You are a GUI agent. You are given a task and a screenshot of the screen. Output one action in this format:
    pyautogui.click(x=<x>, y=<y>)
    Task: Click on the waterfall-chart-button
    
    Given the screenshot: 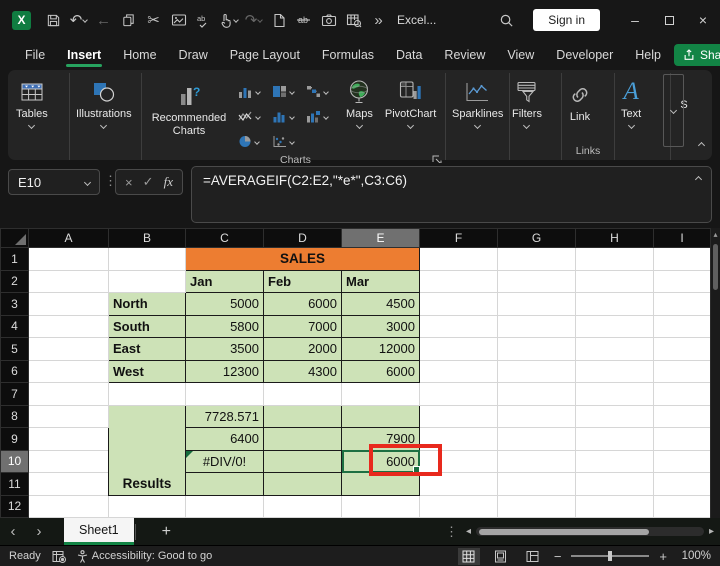 What is the action you would take?
    pyautogui.click(x=323, y=91)
    